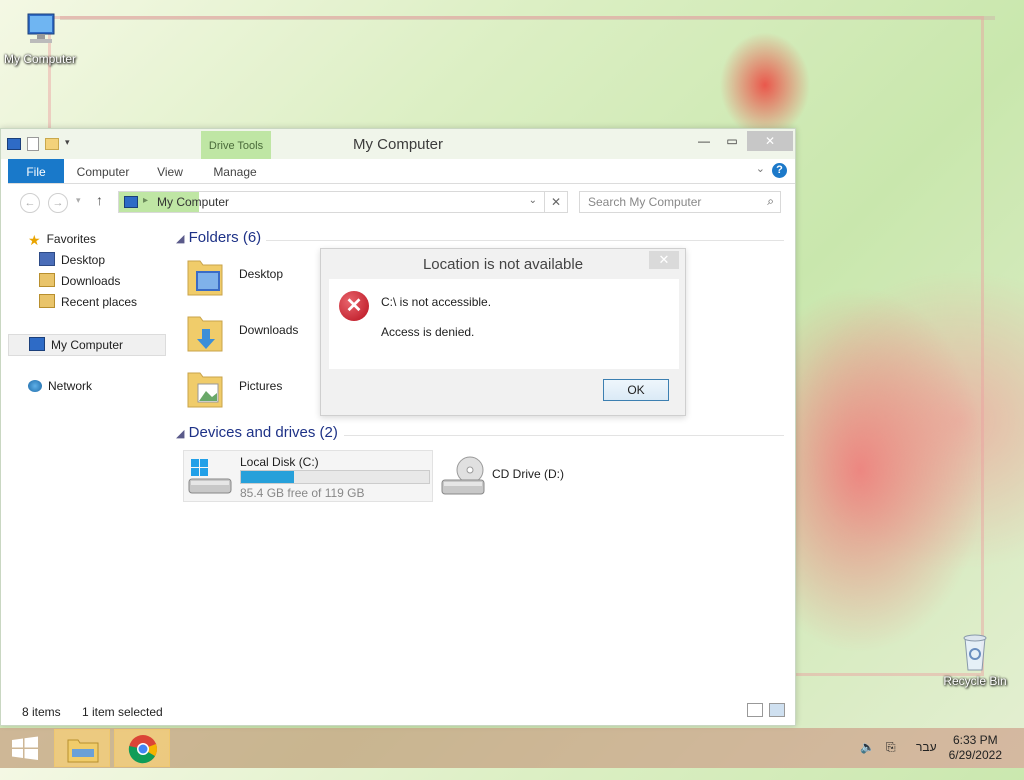 This screenshot has width=1024, height=780. I want to click on dialog-title: Location is not available, so click(503, 264).